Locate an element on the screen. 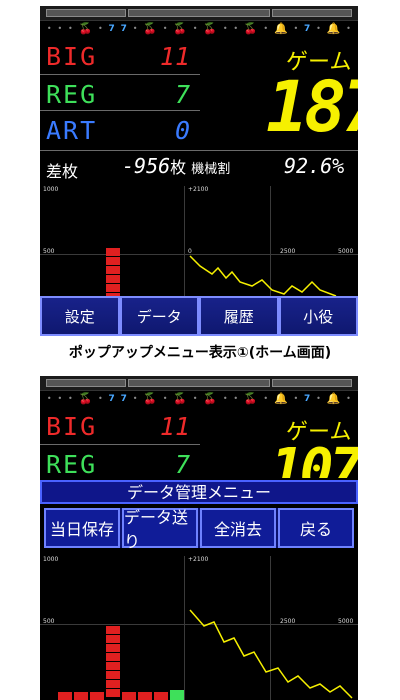 This screenshot has height=700, width=400. payout-value: 92.6 is located at coordinates (308, 166).